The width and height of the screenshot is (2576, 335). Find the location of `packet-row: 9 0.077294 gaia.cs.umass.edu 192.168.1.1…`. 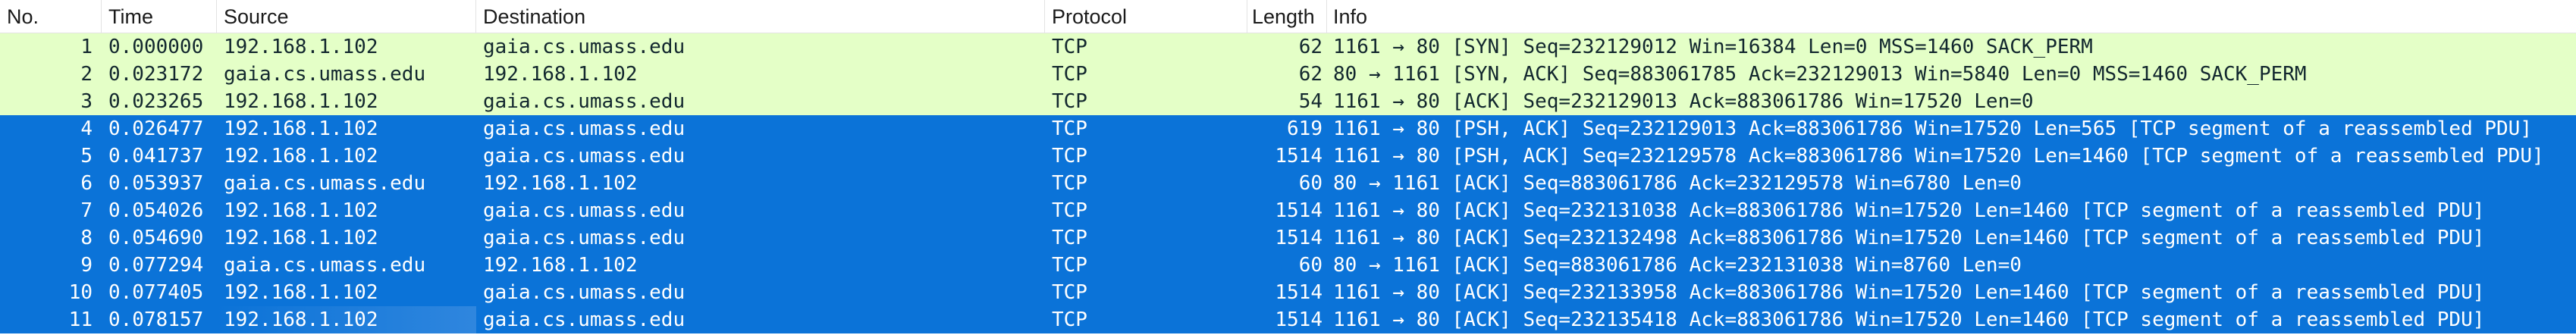

packet-row: 9 0.077294 gaia.cs.umass.edu 192.168.1.1… is located at coordinates (1288, 265).